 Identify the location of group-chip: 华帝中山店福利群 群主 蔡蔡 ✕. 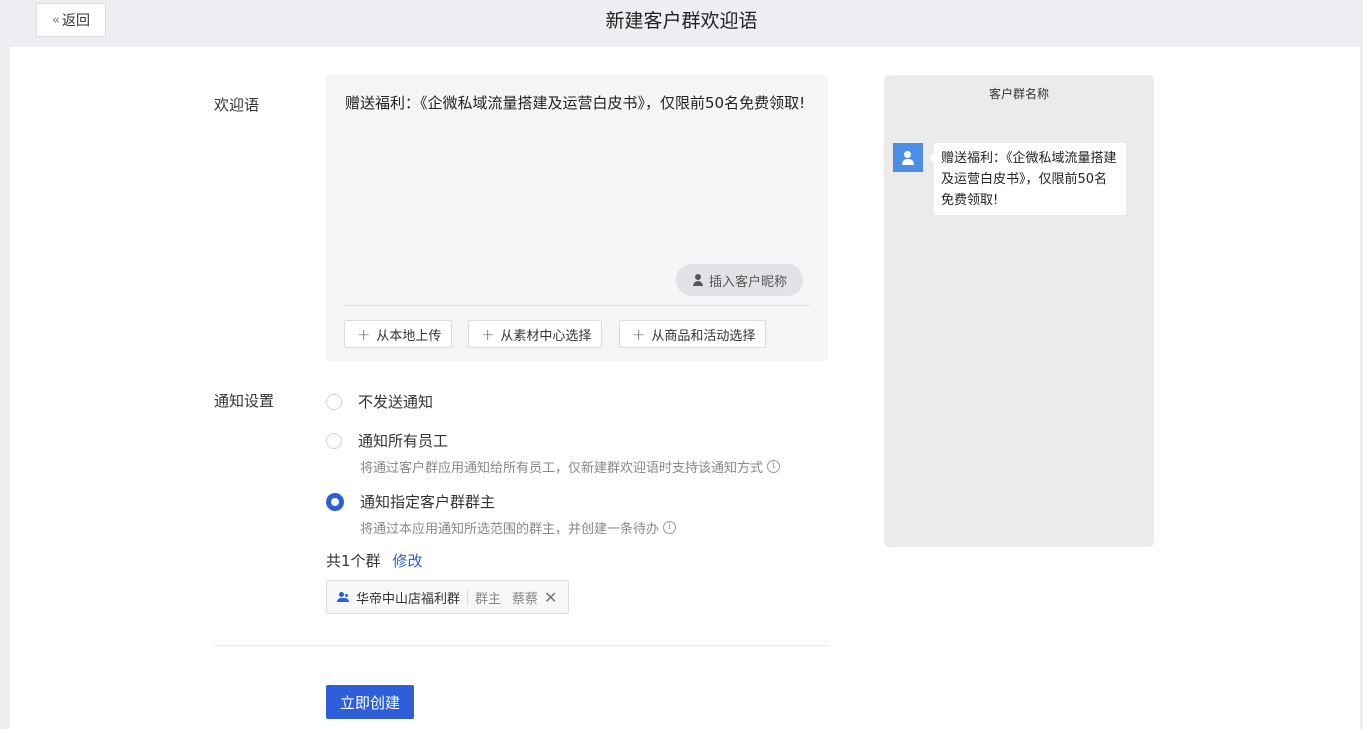
(448, 597).